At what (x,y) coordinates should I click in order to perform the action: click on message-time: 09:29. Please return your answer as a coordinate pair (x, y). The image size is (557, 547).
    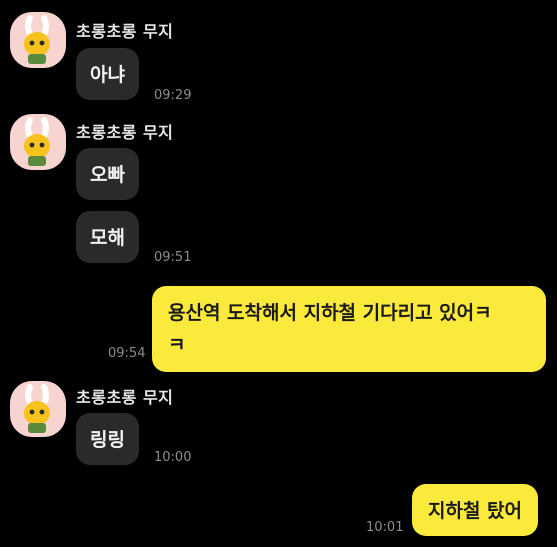
    Looking at the image, I should click on (173, 95).